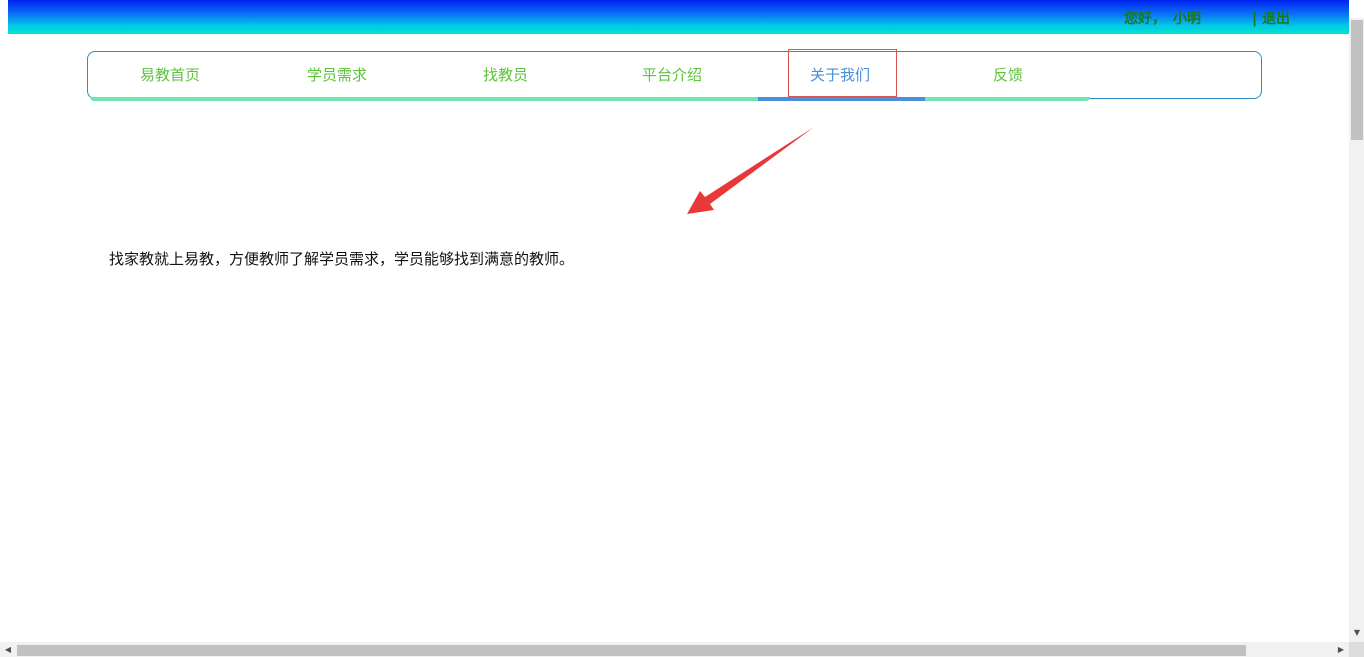  What do you see at coordinates (1357, 80) in the screenshot?
I see `vertical-scrollbar-thumb` at bounding box center [1357, 80].